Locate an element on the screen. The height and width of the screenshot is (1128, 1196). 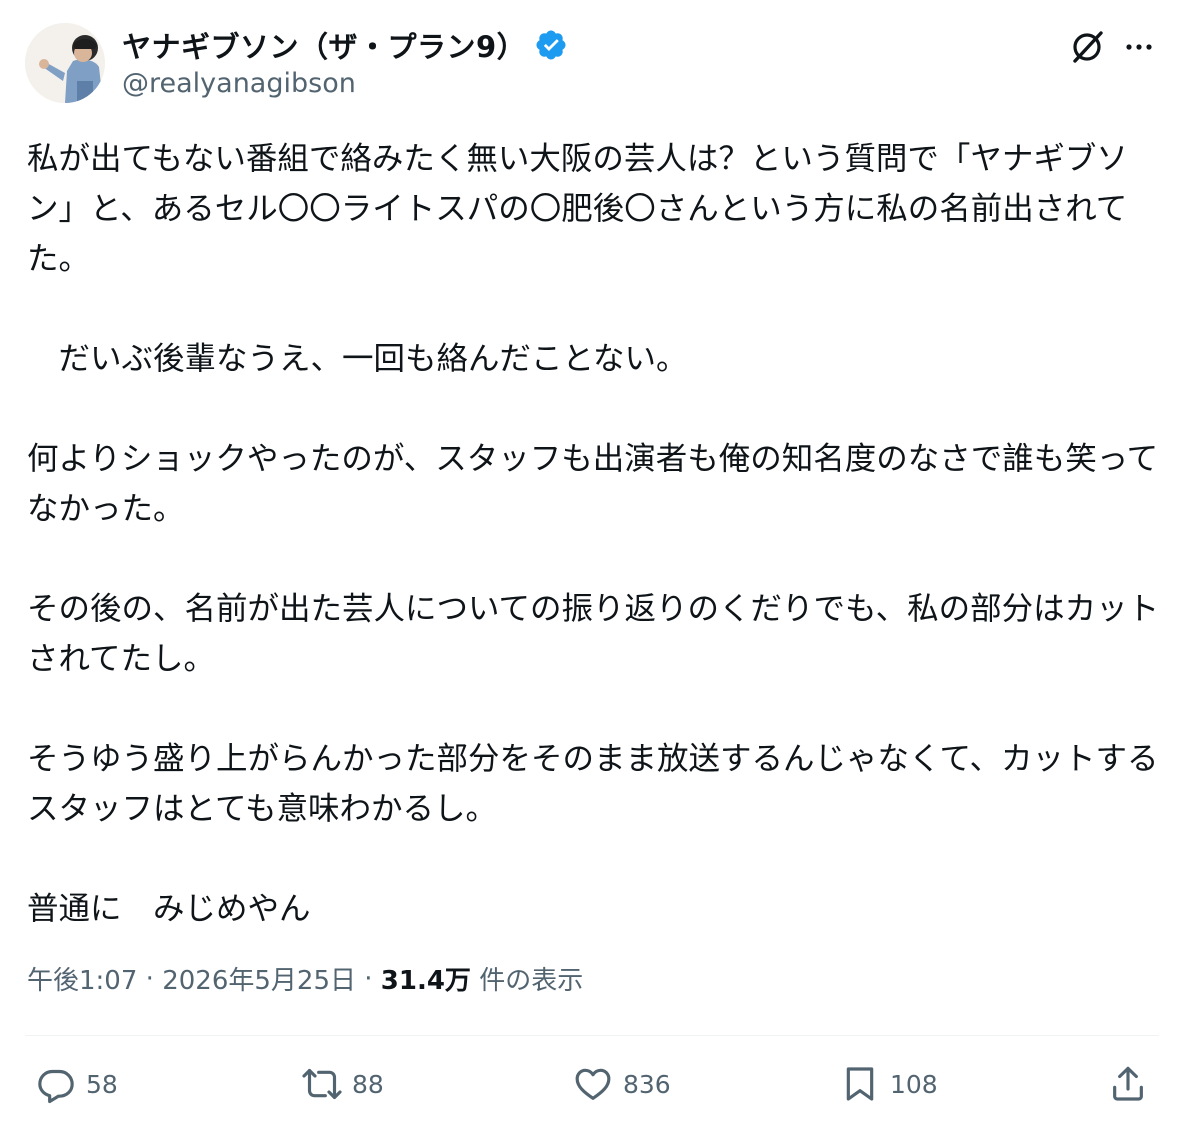
views-label: 件の表示 is located at coordinates (527, 981).